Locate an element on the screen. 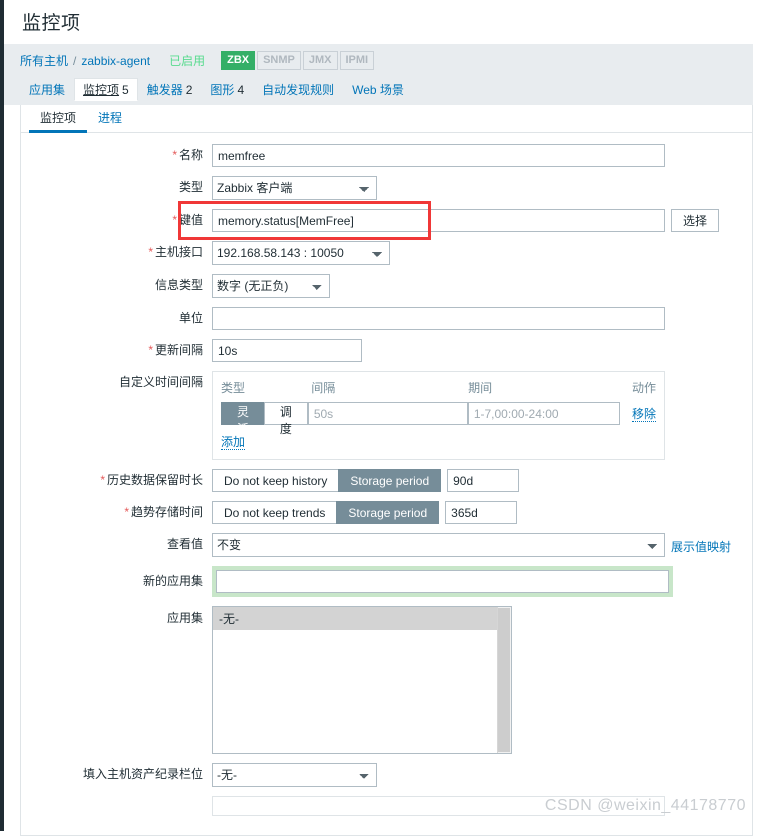 The image size is (764, 836). value-map-select: 不变 is located at coordinates (438, 545).